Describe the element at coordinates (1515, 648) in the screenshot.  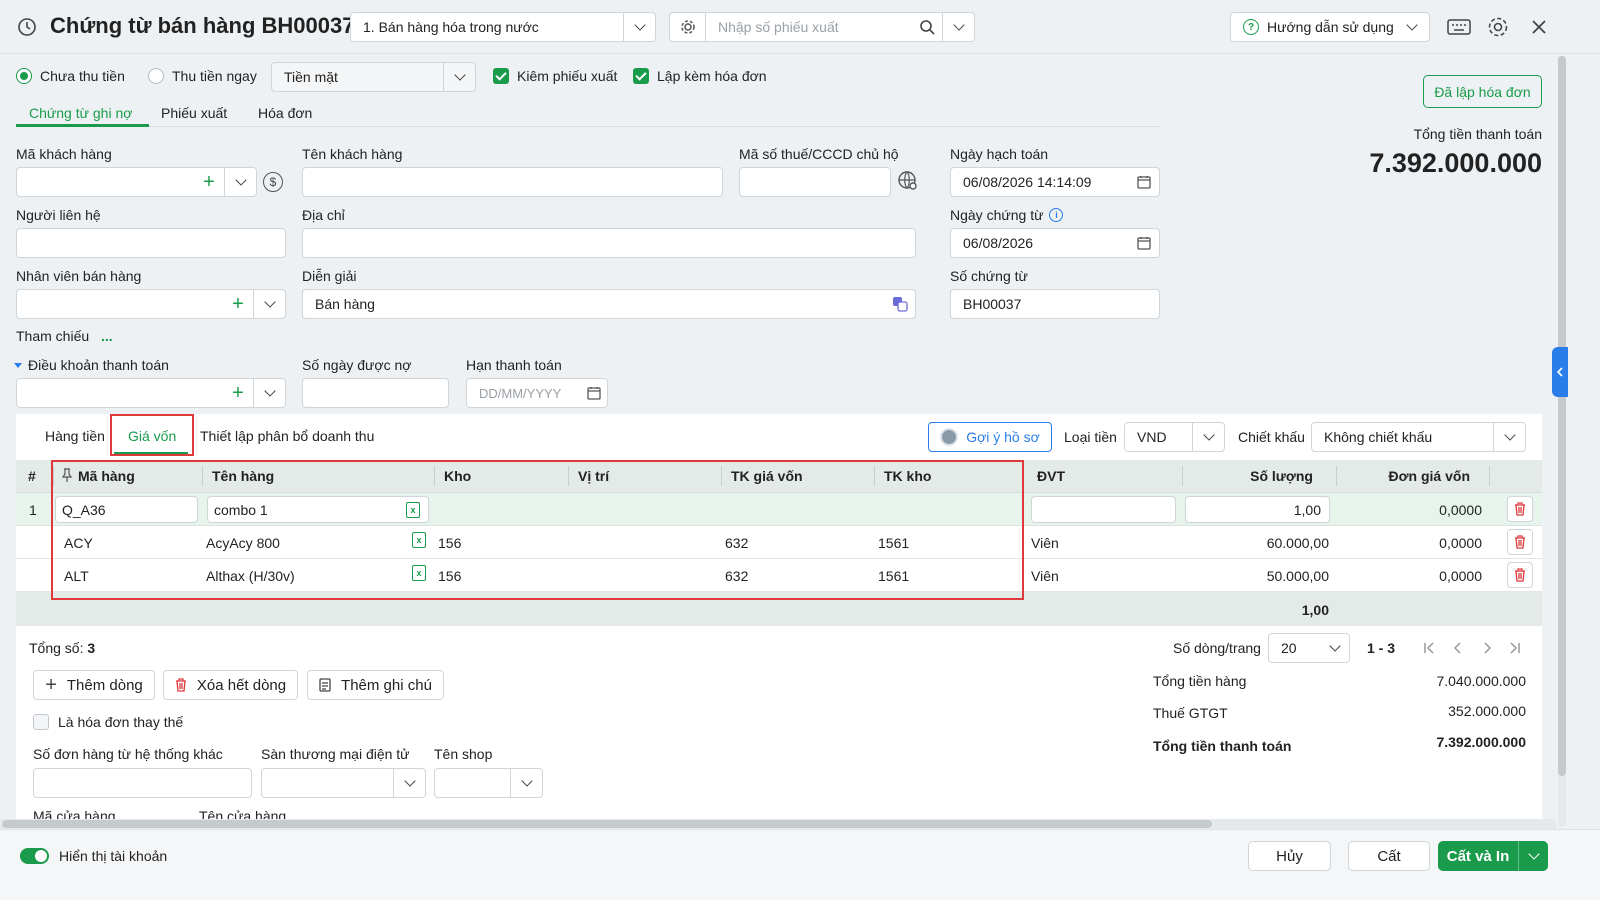
I see `last-page-icon` at that location.